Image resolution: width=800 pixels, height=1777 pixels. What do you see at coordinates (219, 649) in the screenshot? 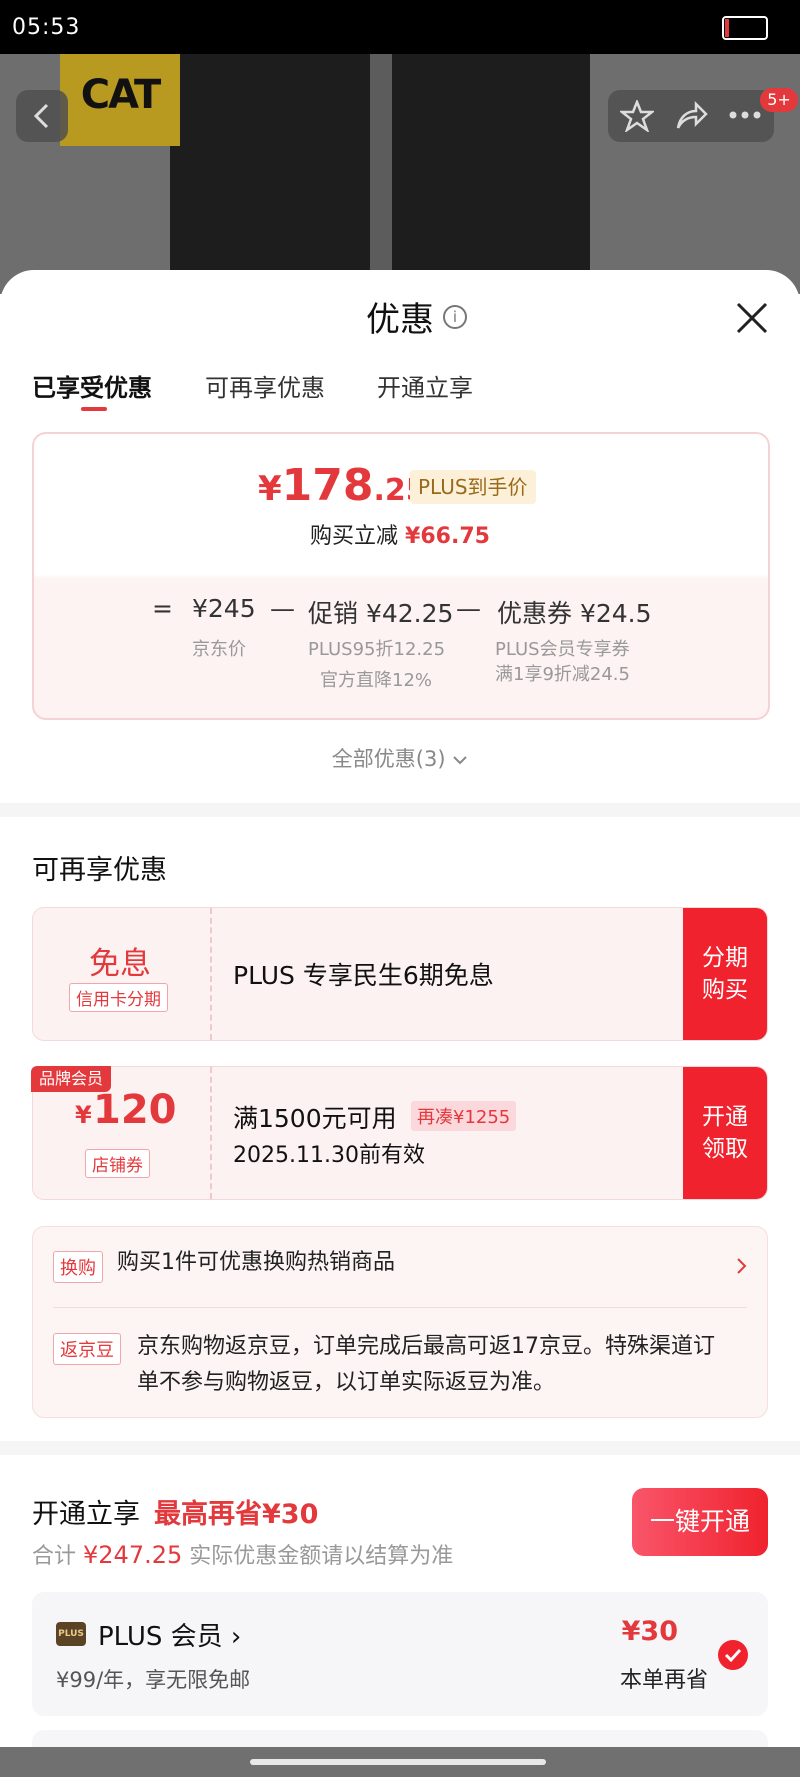
I see `jd-price-label: 京东价` at bounding box center [219, 649].